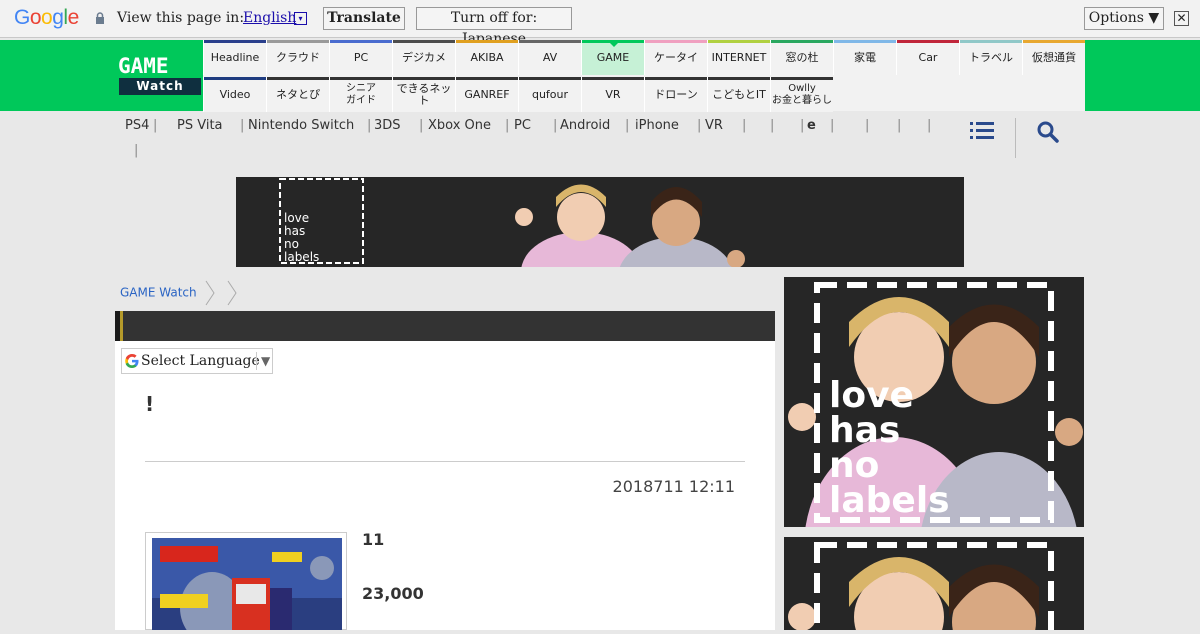 Image resolution: width=1200 pixels, height=634 pixels. What do you see at coordinates (714, 125) in the screenshot?
I see `platform-nav-item: VR` at bounding box center [714, 125].